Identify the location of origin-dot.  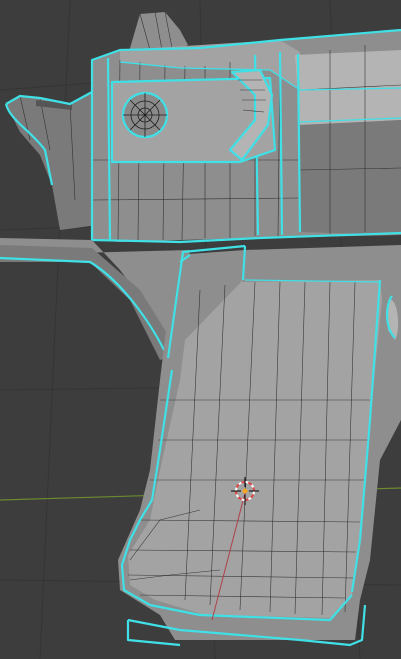
(245, 491).